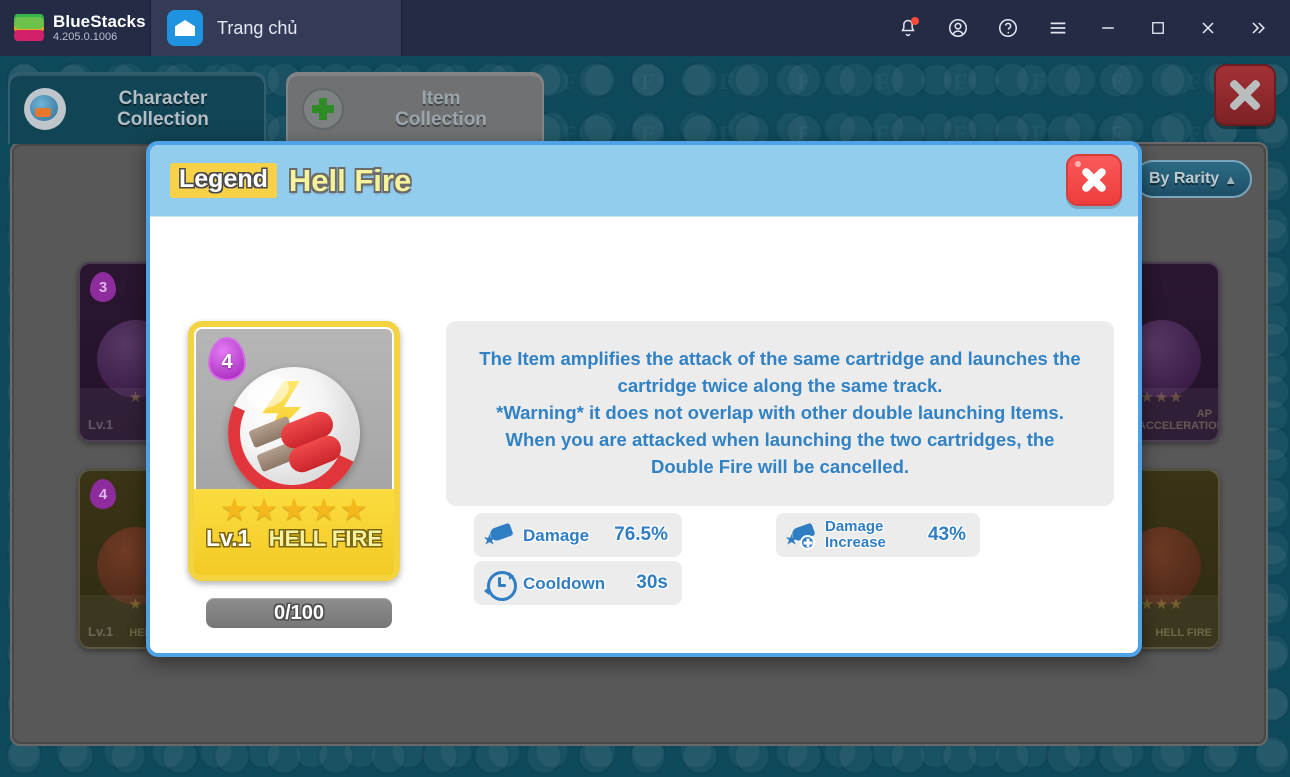 The width and height of the screenshot is (1290, 777). What do you see at coordinates (294, 509) in the screenshot?
I see `card-stars: ★ ★ ★ ★ ★` at bounding box center [294, 509].